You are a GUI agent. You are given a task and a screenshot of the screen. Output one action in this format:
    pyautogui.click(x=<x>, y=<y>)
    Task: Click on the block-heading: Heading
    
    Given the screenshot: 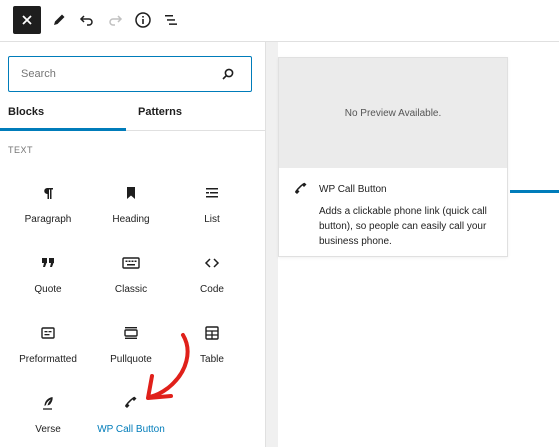 What is the action you would take?
    pyautogui.click(x=131, y=203)
    